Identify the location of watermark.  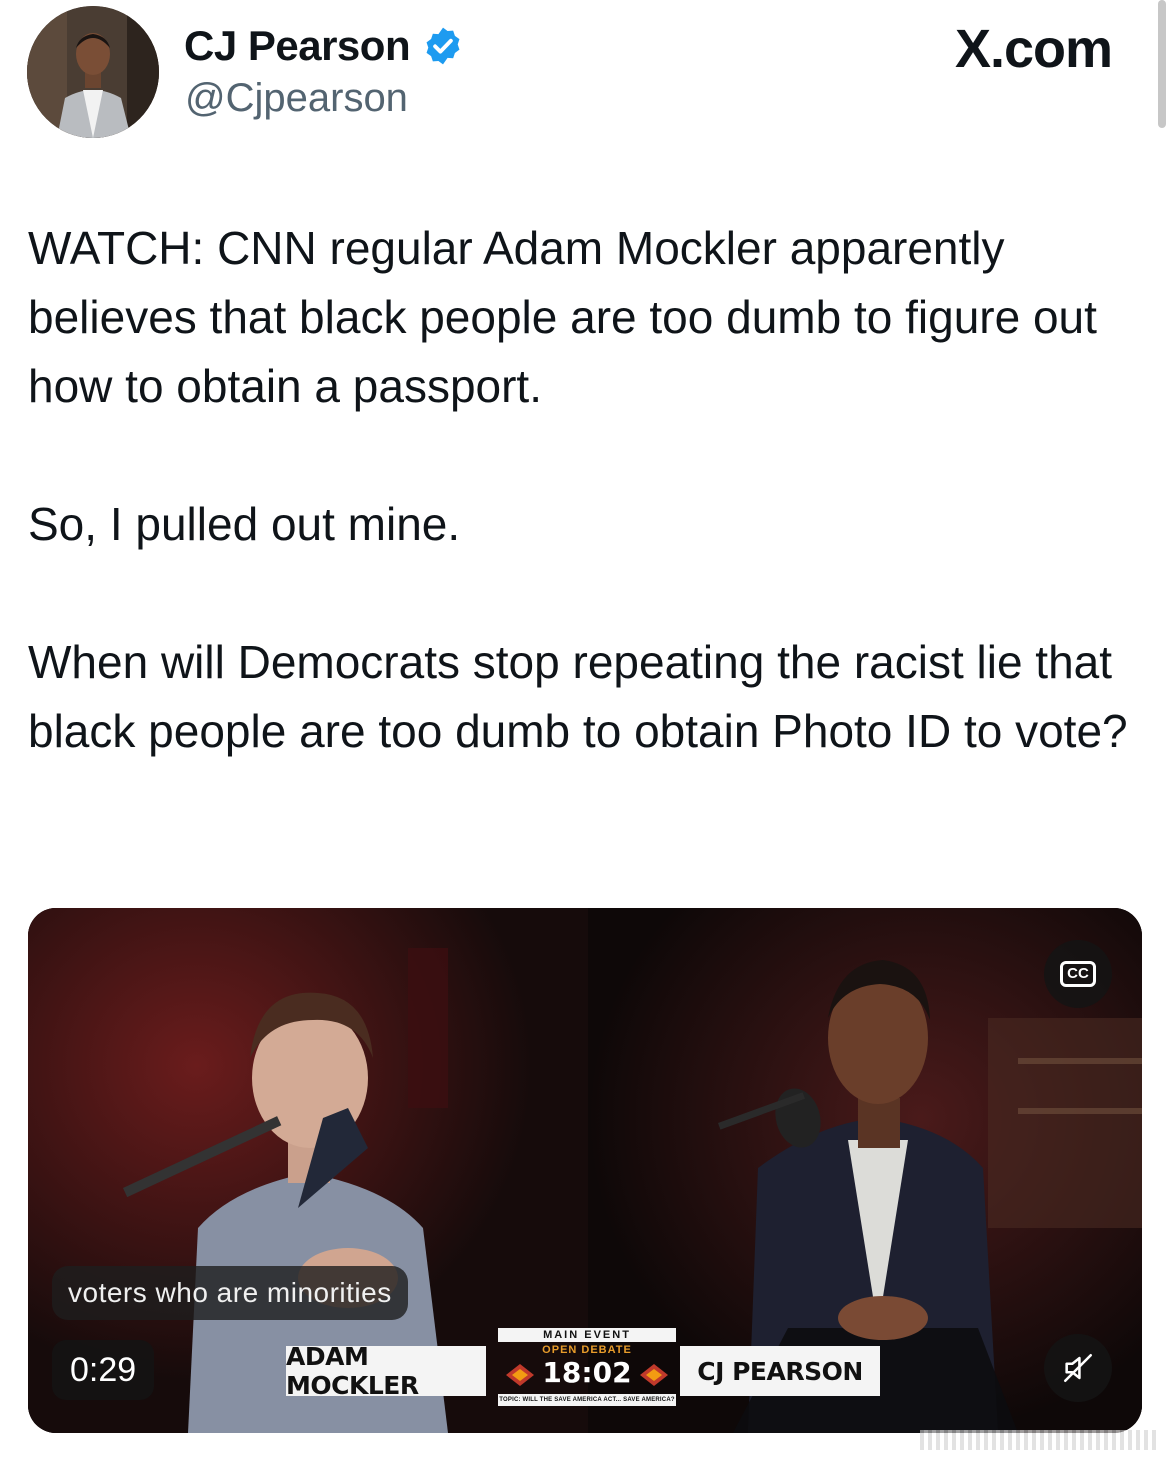
(1040, 1440).